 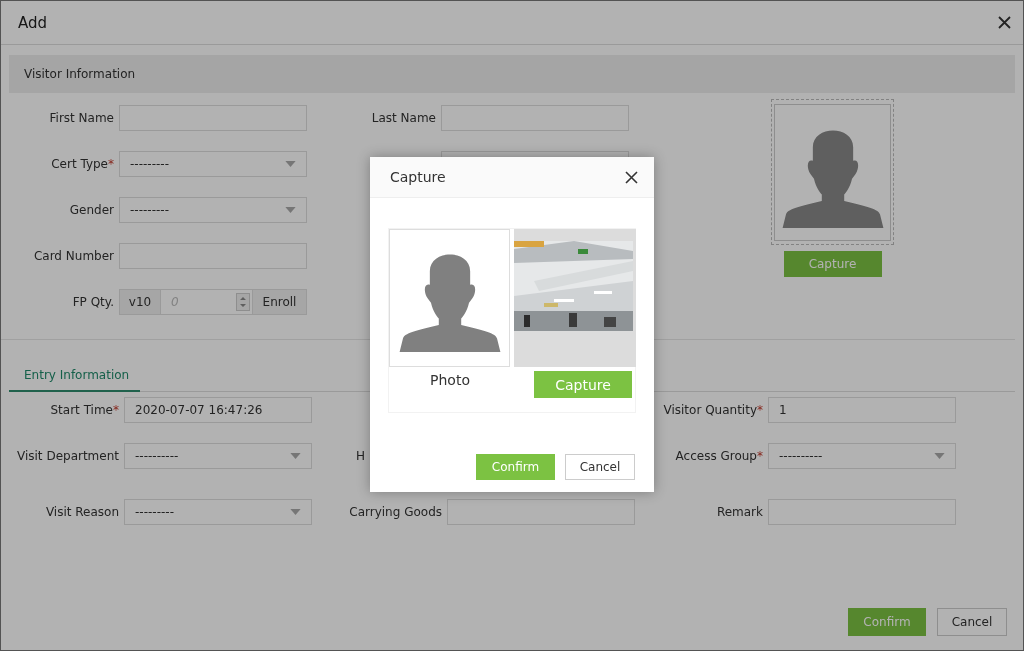 What do you see at coordinates (82, 512) in the screenshot?
I see `field-label: Visit Reason` at bounding box center [82, 512].